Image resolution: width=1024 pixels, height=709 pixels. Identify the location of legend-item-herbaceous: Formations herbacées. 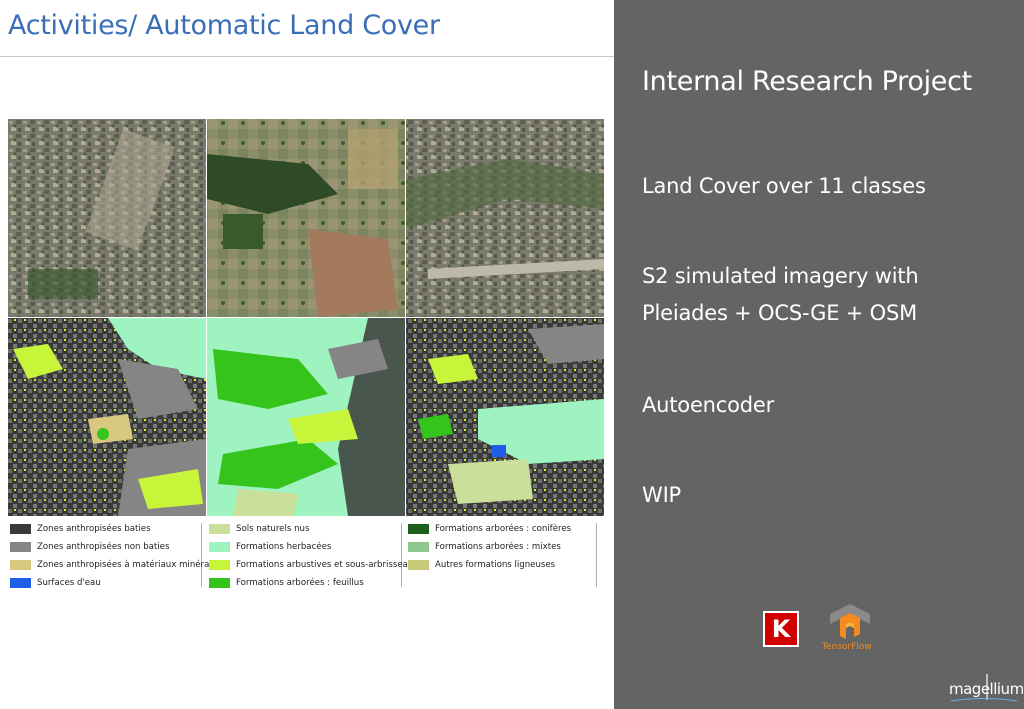
(270, 547).